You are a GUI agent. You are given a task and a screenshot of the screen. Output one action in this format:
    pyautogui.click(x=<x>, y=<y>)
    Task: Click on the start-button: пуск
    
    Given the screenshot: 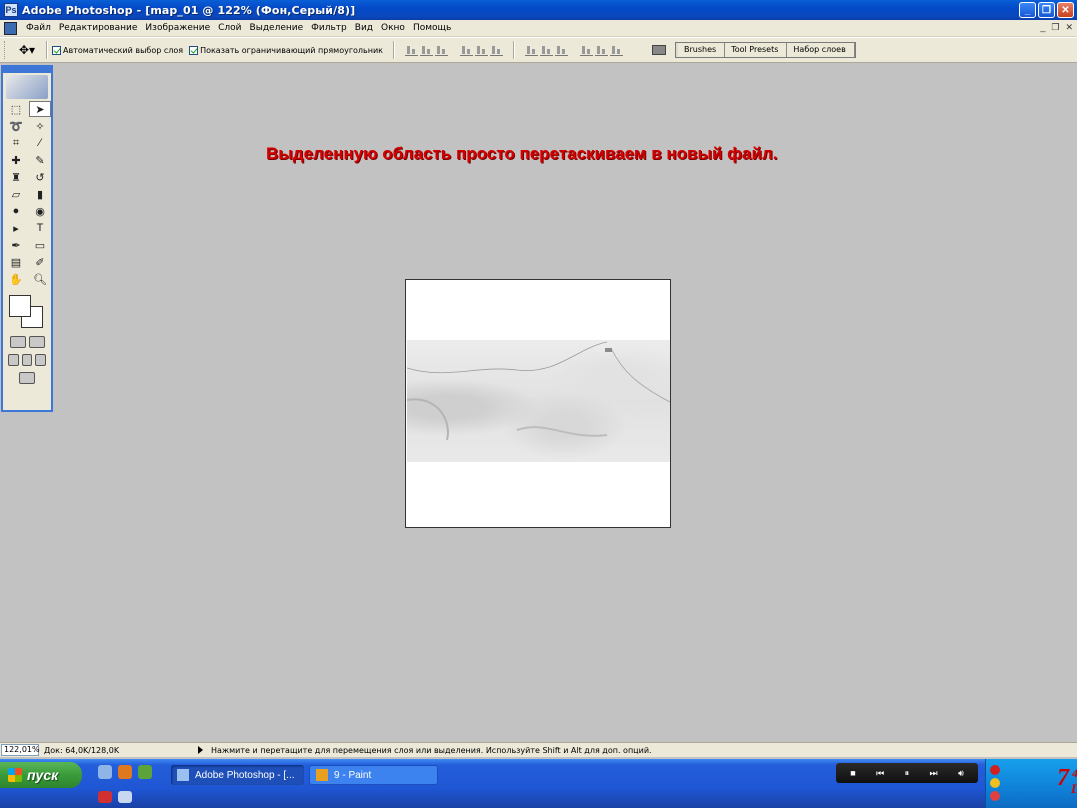 What is the action you would take?
    pyautogui.click(x=41, y=775)
    